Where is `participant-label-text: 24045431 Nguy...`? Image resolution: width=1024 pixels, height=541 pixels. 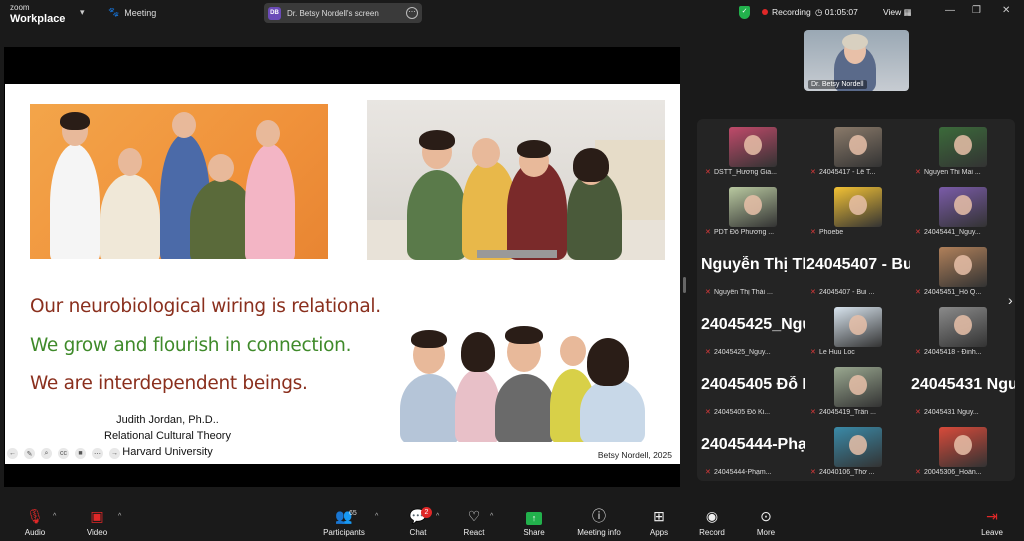 participant-label-text: 24045431 Nguy... is located at coordinates (951, 412).